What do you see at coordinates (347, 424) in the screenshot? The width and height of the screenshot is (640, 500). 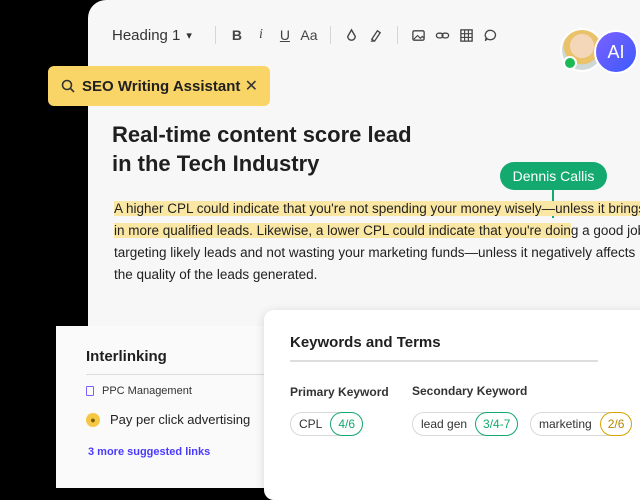 I see `keyword-score: 4/6` at bounding box center [347, 424].